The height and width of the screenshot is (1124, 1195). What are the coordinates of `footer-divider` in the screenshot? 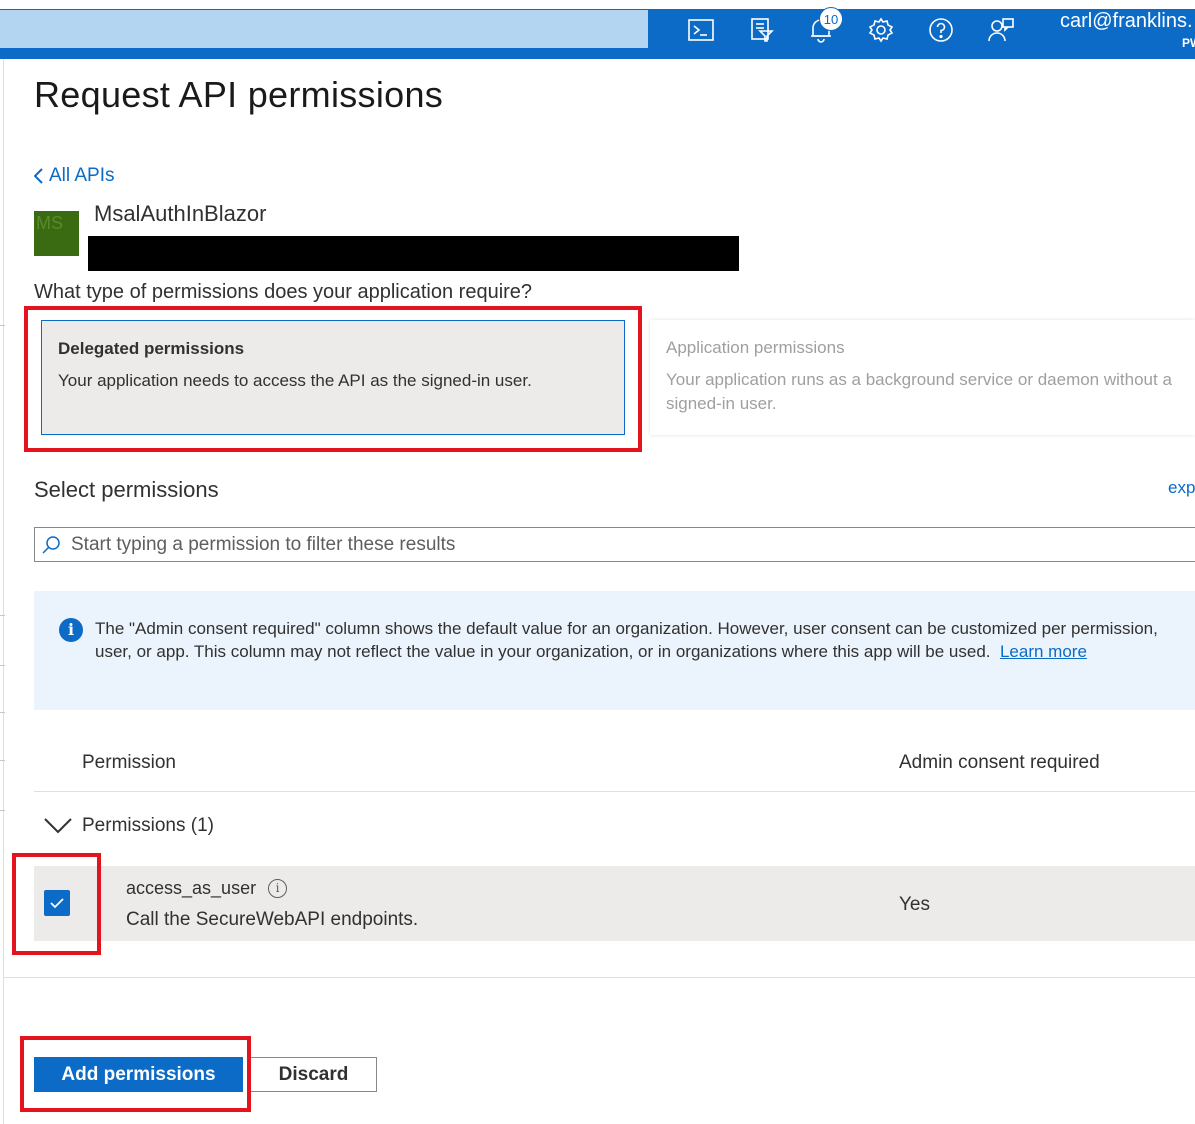 It's located at (599, 977).